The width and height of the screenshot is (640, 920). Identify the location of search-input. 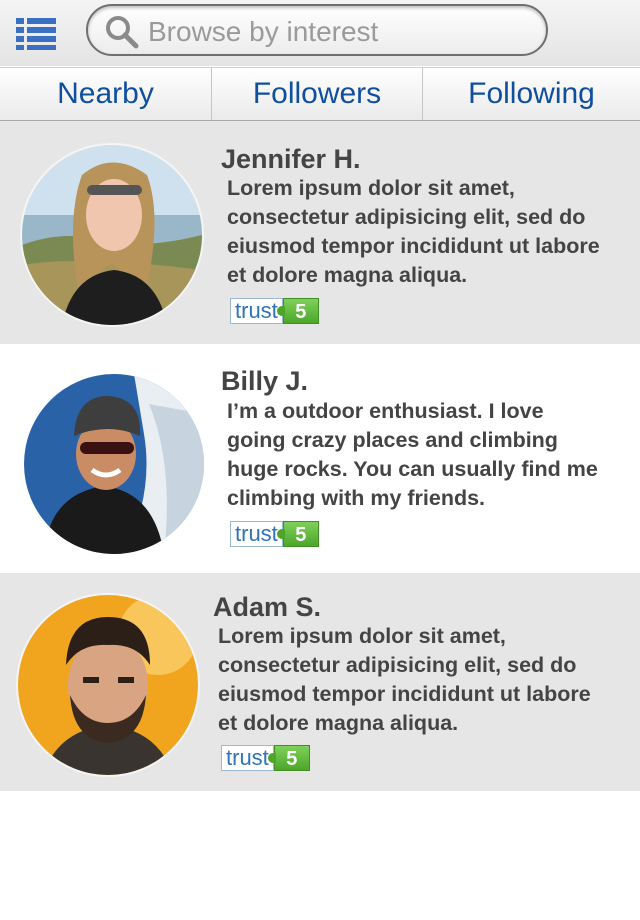
(338, 32).